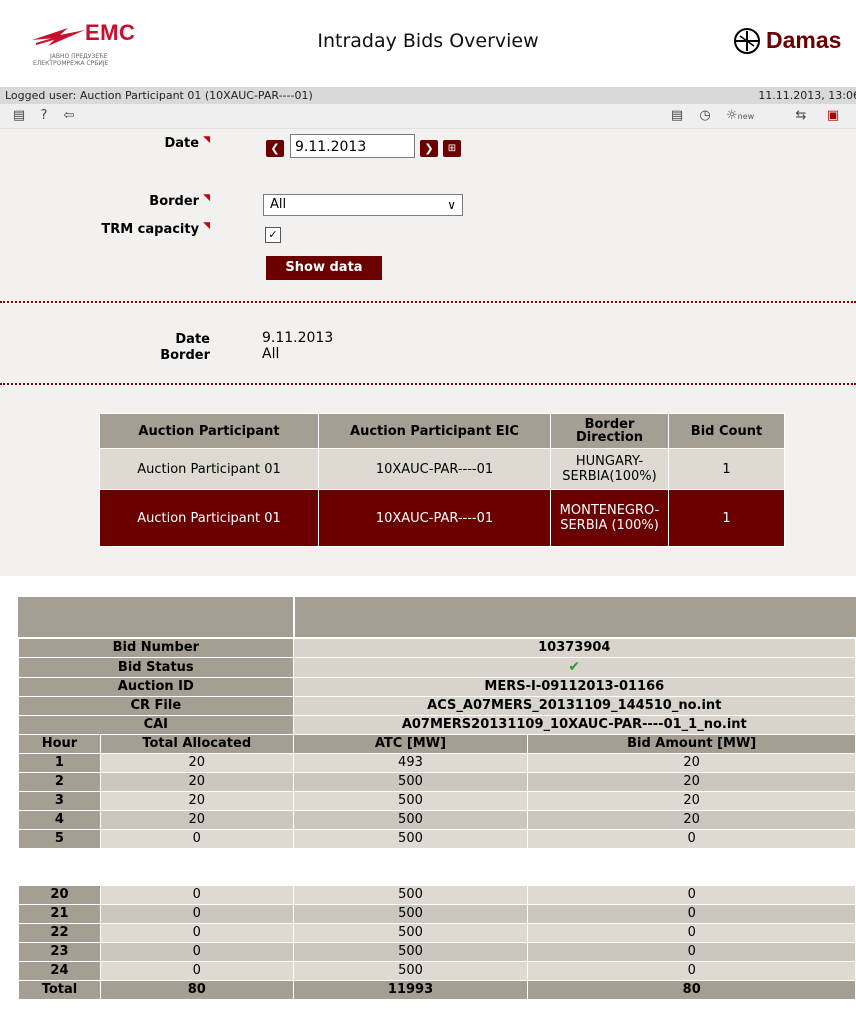 The height and width of the screenshot is (1012, 856). What do you see at coordinates (609, 469) in the screenshot?
I see `border-direction: HUNGARY-SERBIA(100%)` at bounding box center [609, 469].